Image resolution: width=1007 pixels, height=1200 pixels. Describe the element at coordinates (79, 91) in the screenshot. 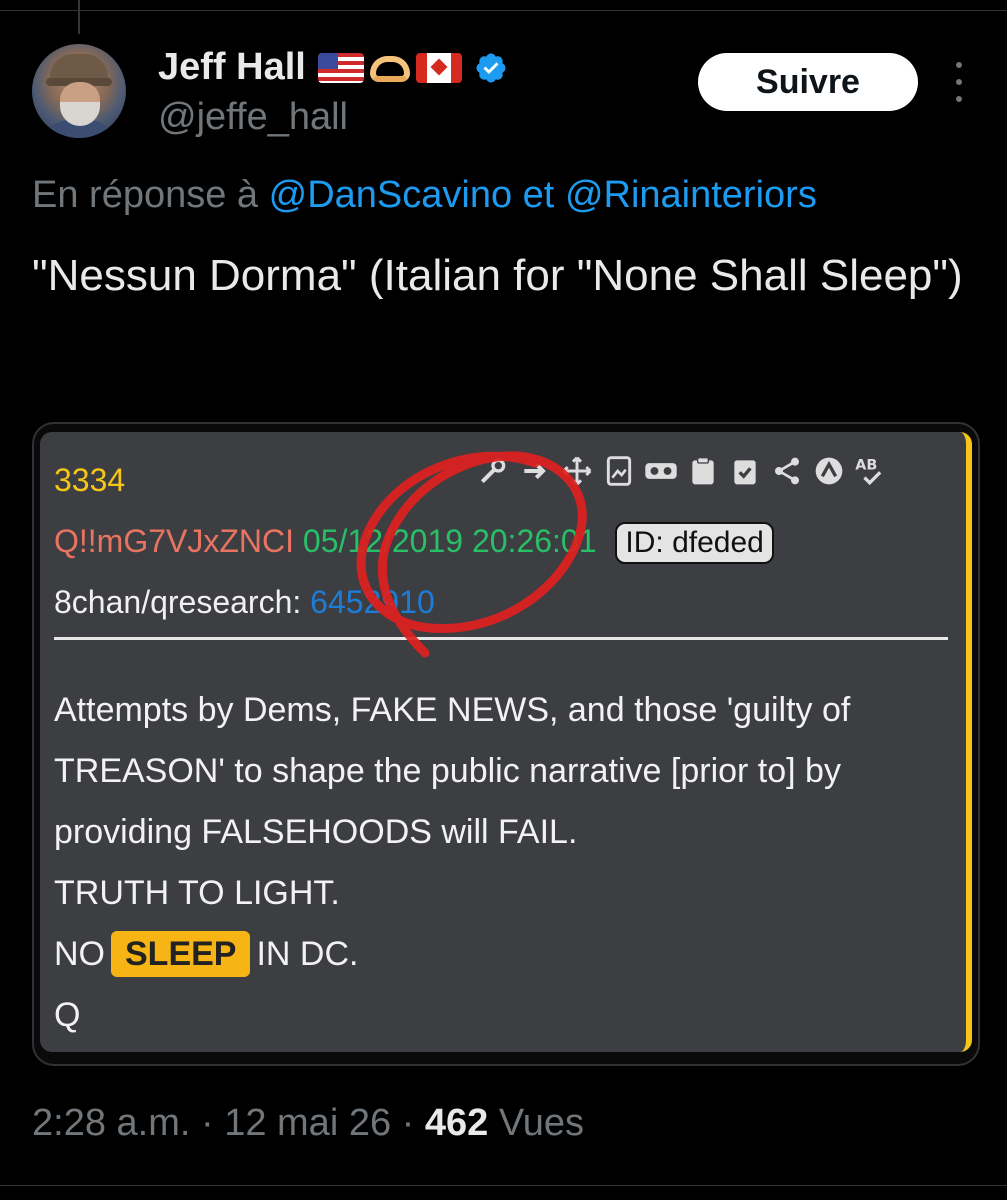

I see `avatar` at that location.